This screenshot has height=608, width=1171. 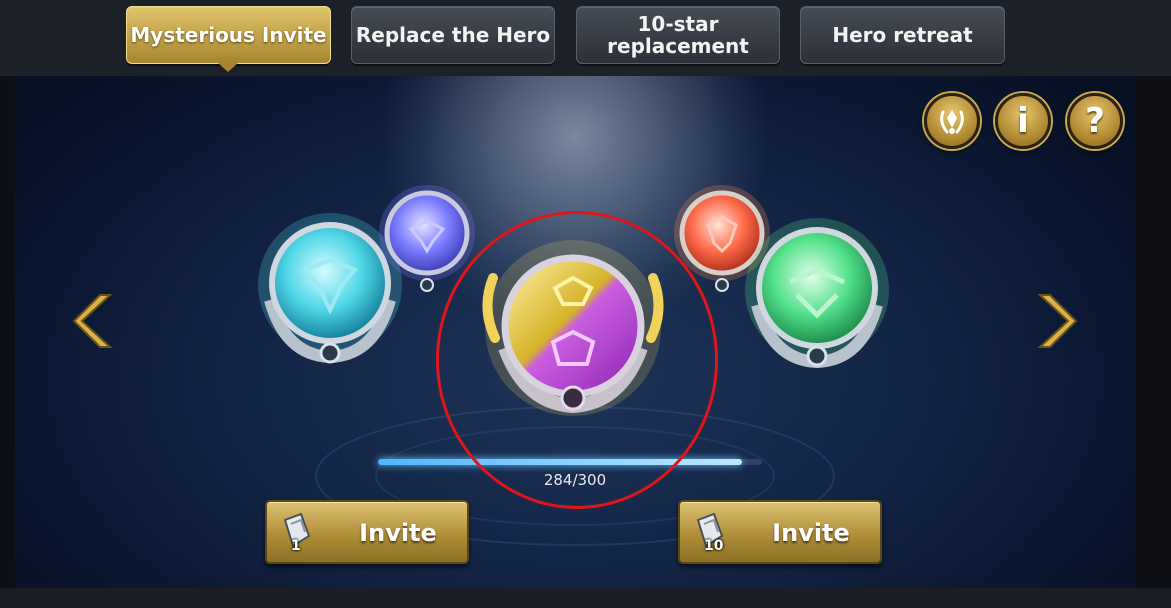 What do you see at coordinates (1153, 332) in the screenshot?
I see `right-edge-strip` at bounding box center [1153, 332].